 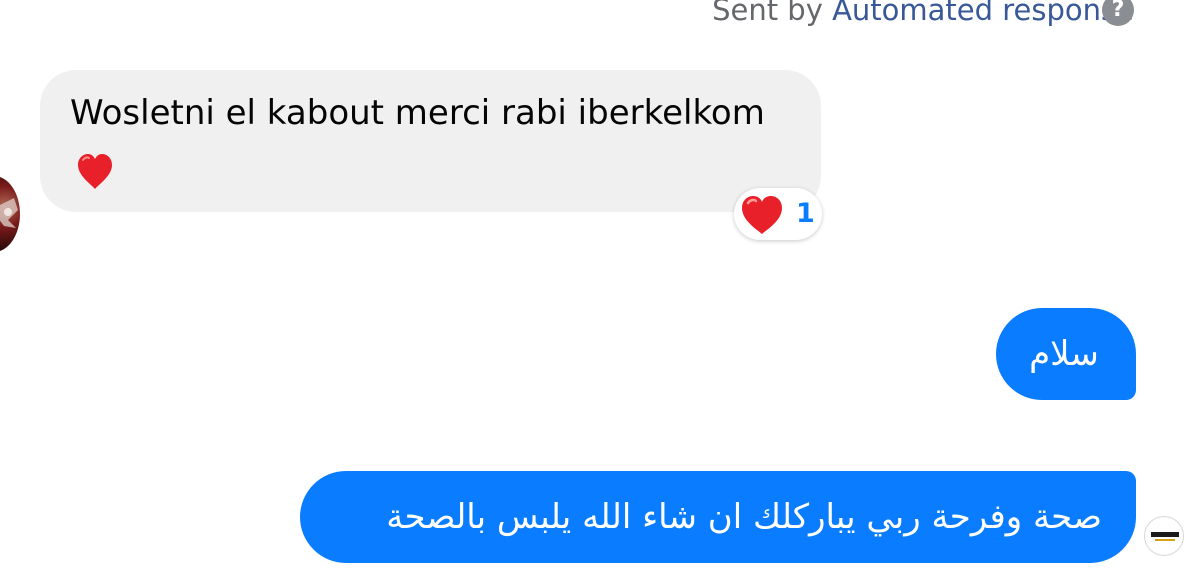 I want to click on reaction-count: 1, so click(x=805, y=213).